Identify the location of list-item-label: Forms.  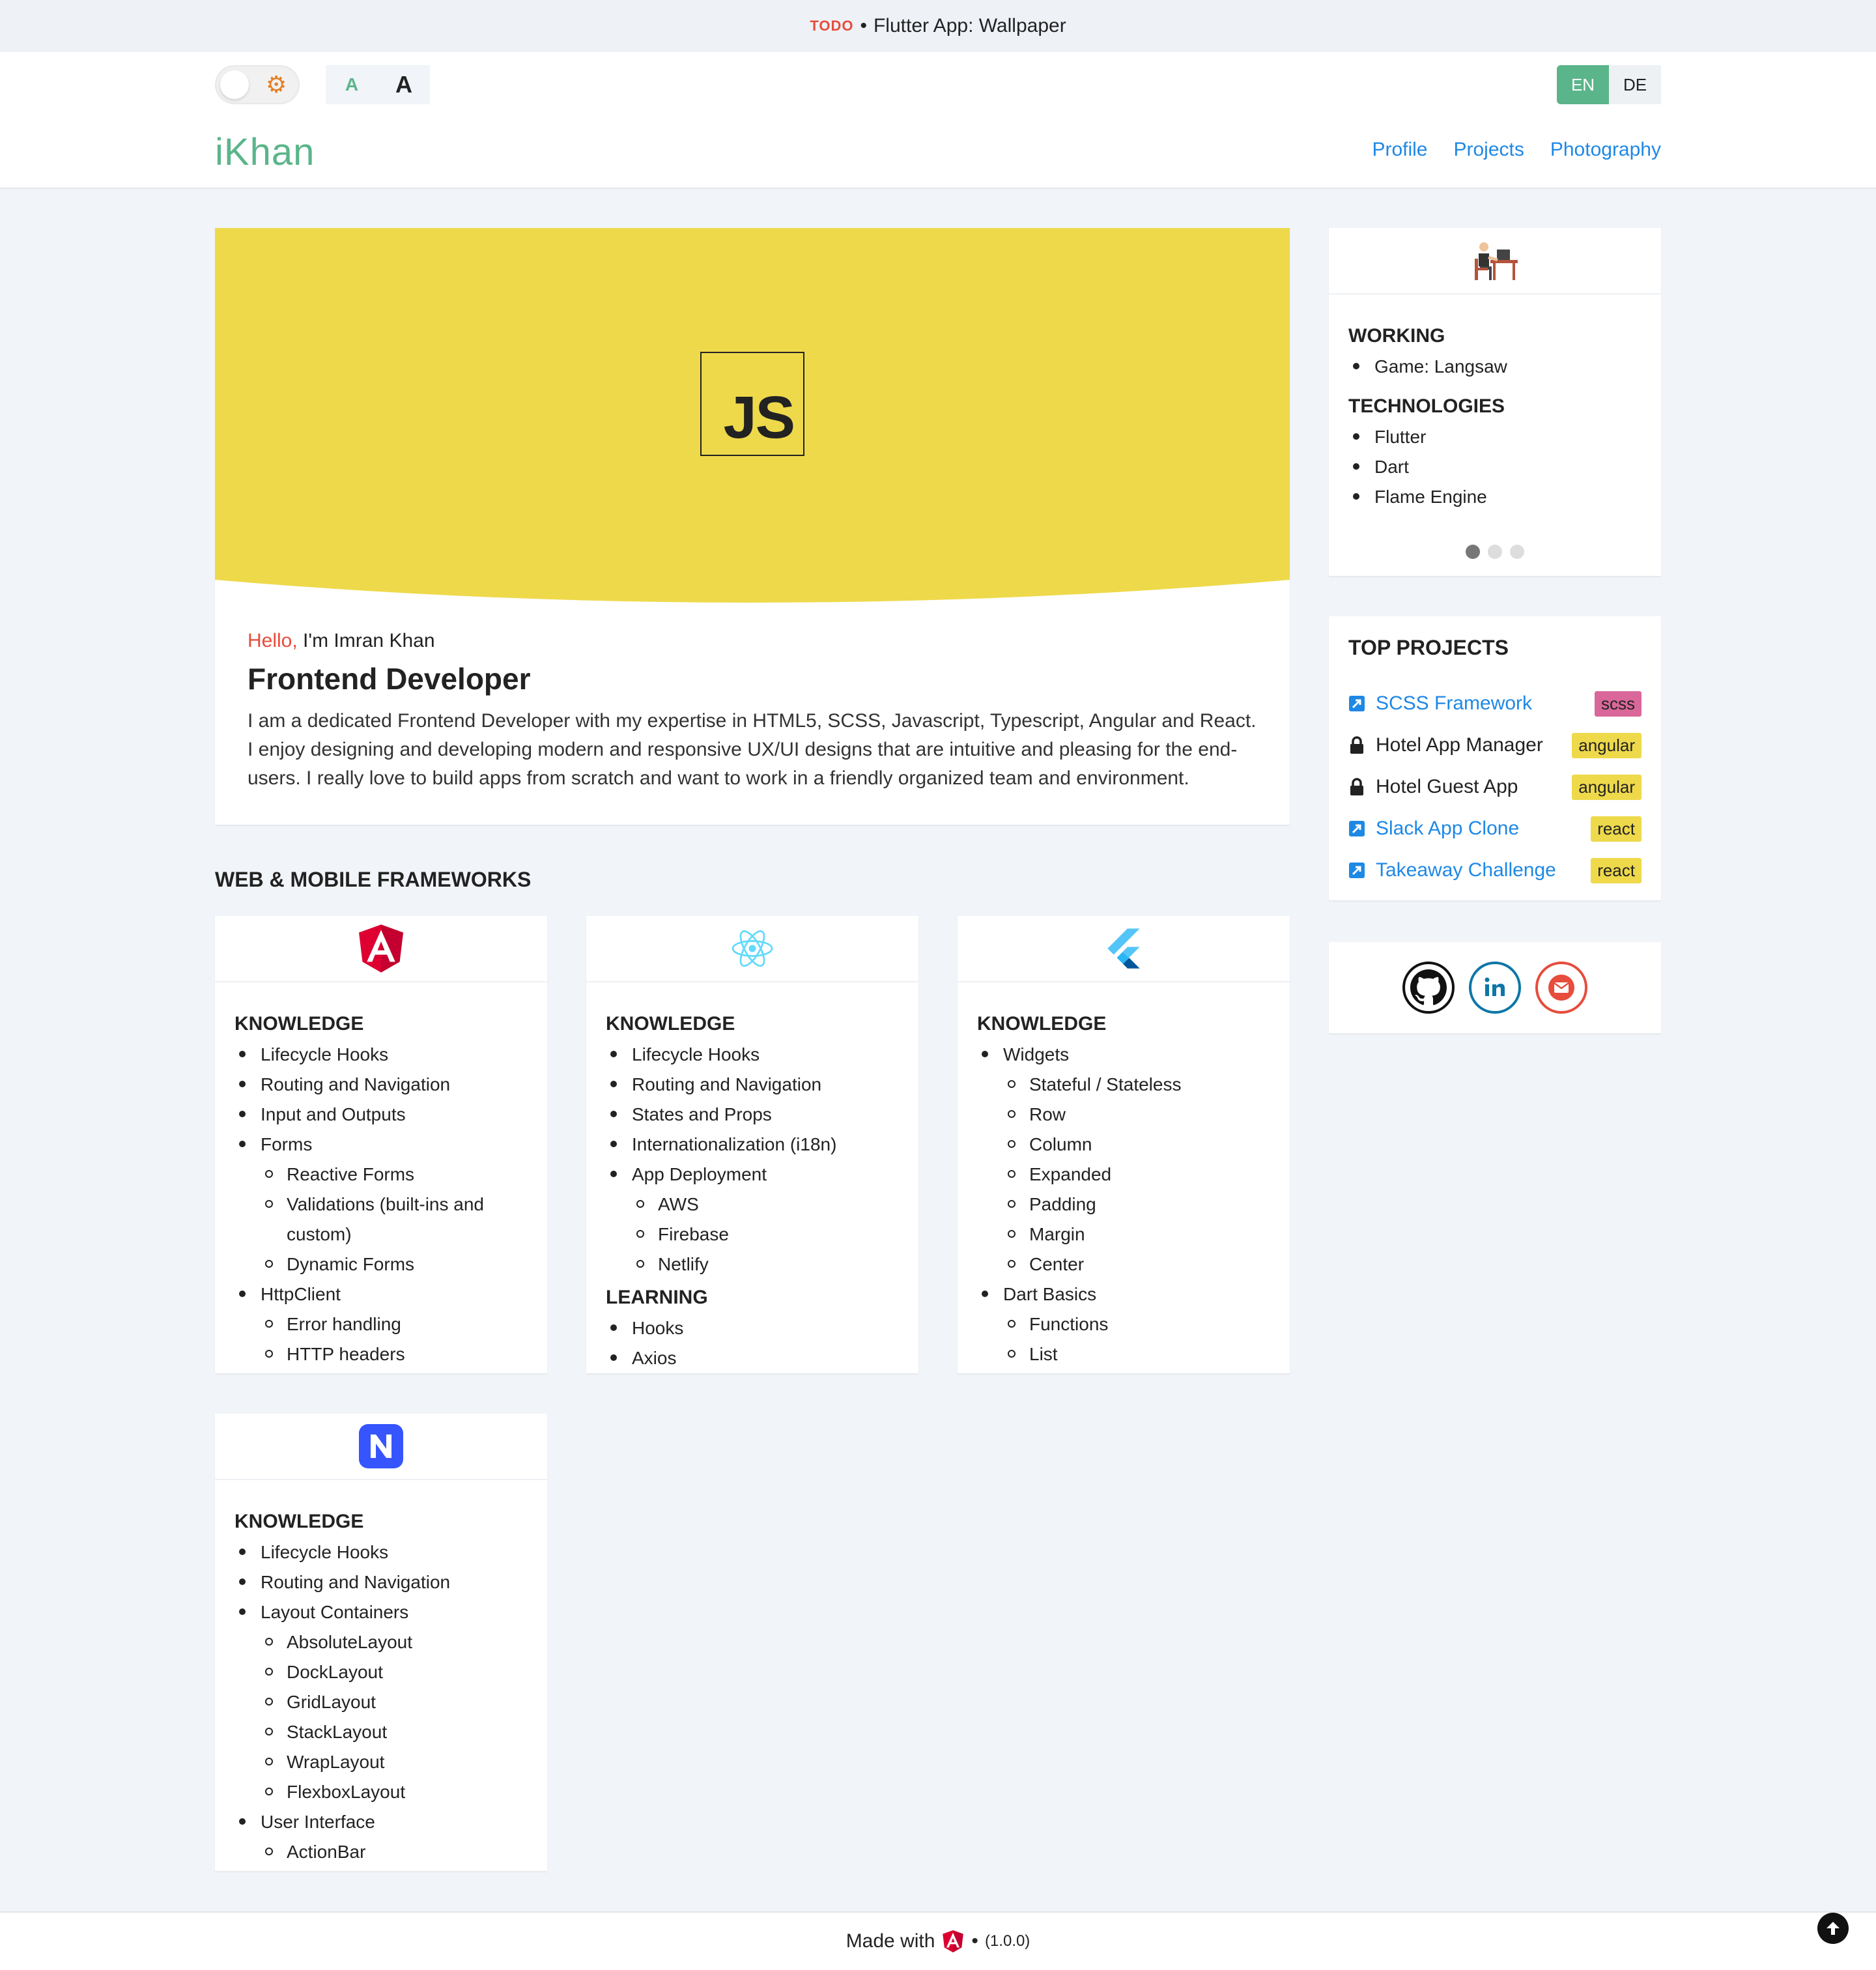
(287, 1144).